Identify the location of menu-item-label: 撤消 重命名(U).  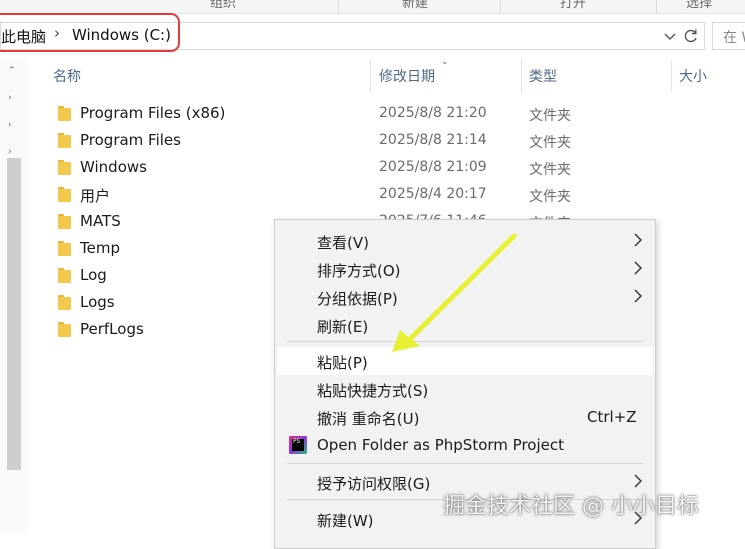
(368, 419).